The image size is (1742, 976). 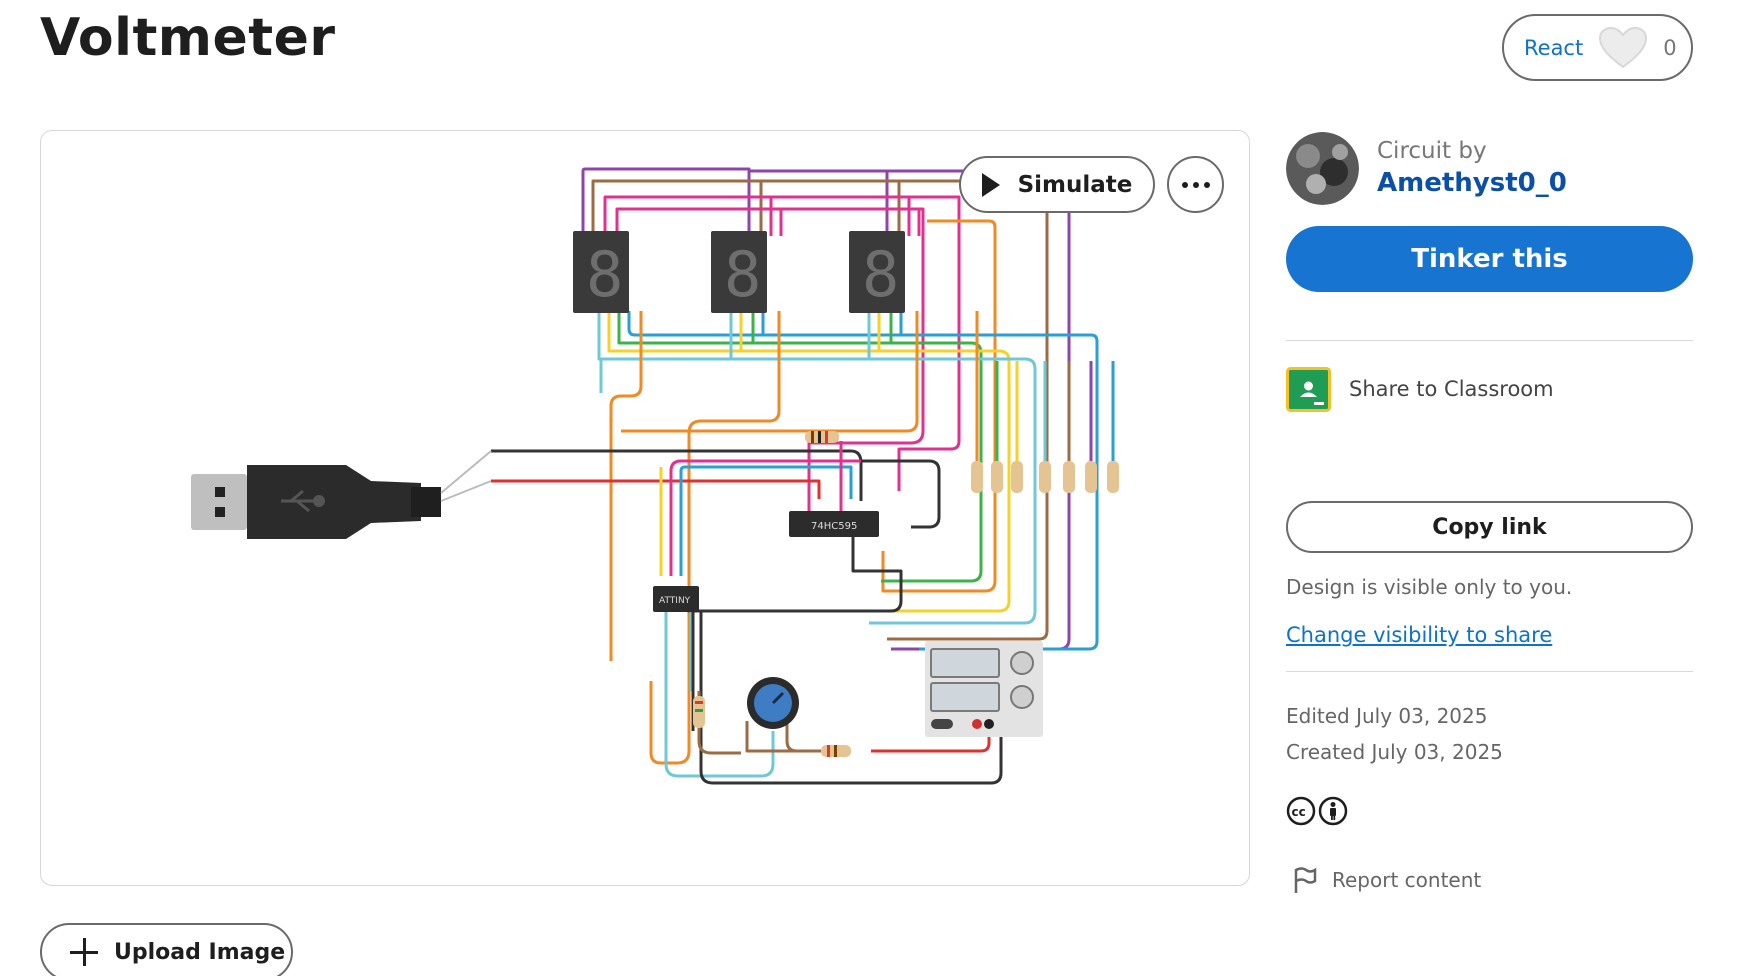 I want to click on visibility-note: Design is visible only to you., so click(x=1429, y=587).